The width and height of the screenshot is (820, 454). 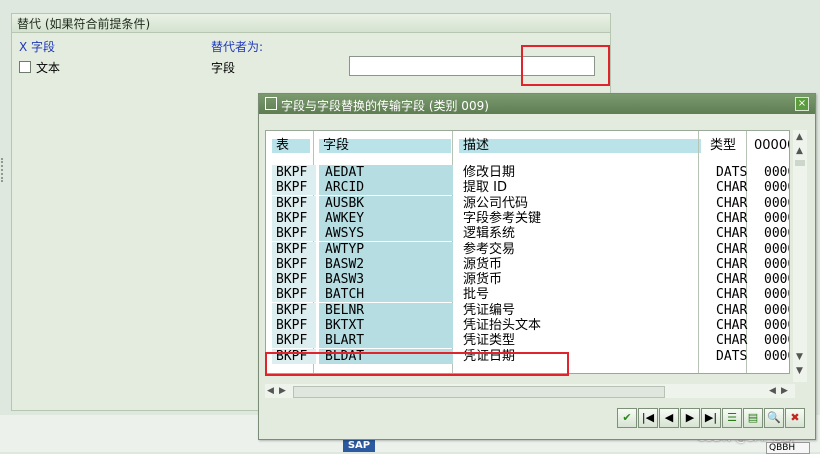 I want to click on section-title: 替代 (如果符合前提条件), so click(x=84, y=24).